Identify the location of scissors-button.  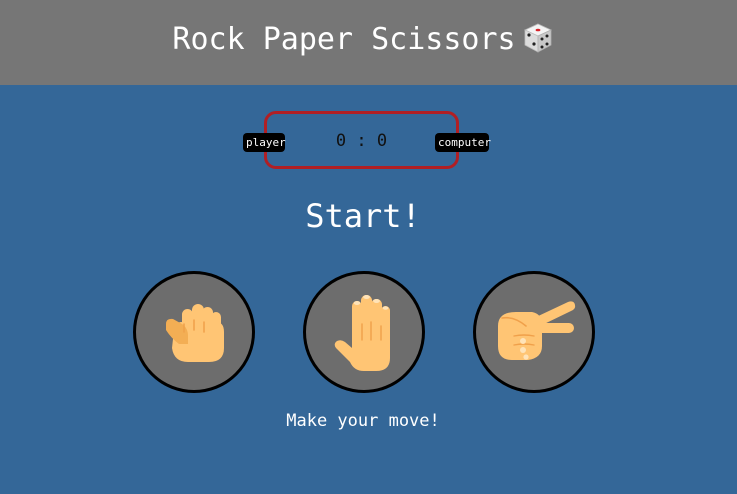
(534, 332).